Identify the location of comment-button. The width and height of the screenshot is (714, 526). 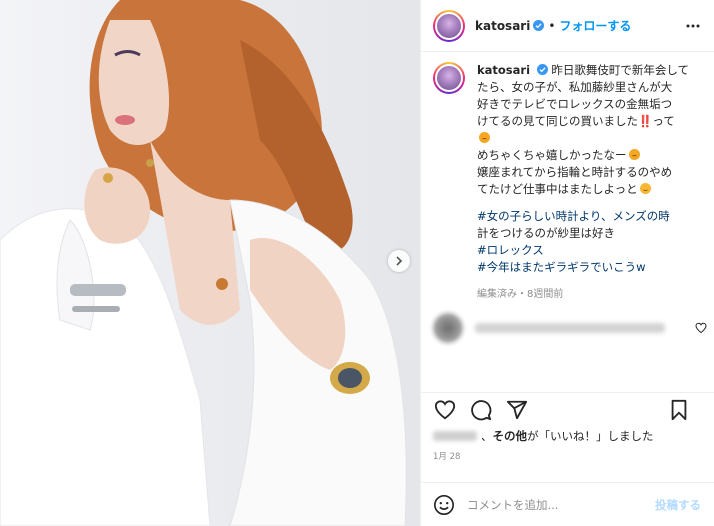
(481, 410).